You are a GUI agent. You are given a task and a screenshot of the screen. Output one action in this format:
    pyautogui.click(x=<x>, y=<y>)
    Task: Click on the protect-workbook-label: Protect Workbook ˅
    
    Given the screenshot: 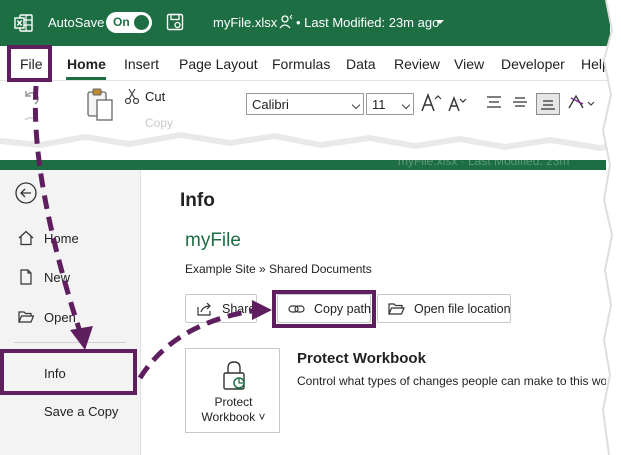 What is the action you would take?
    pyautogui.click(x=233, y=410)
    